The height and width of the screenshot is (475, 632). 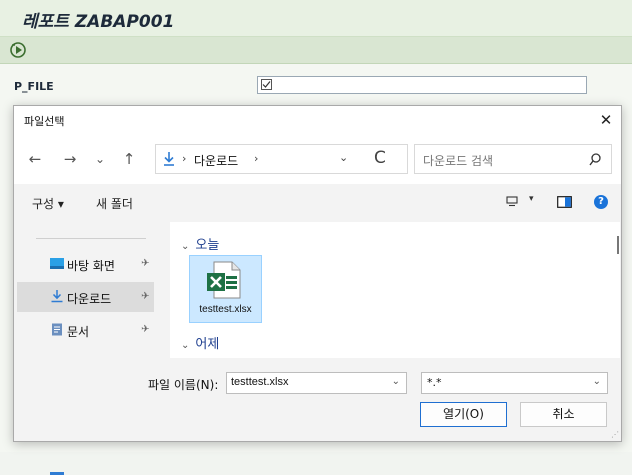 What do you see at coordinates (458, 161) in the screenshot?
I see `search-placeholder: 다운로드 검색` at bounding box center [458, 161].